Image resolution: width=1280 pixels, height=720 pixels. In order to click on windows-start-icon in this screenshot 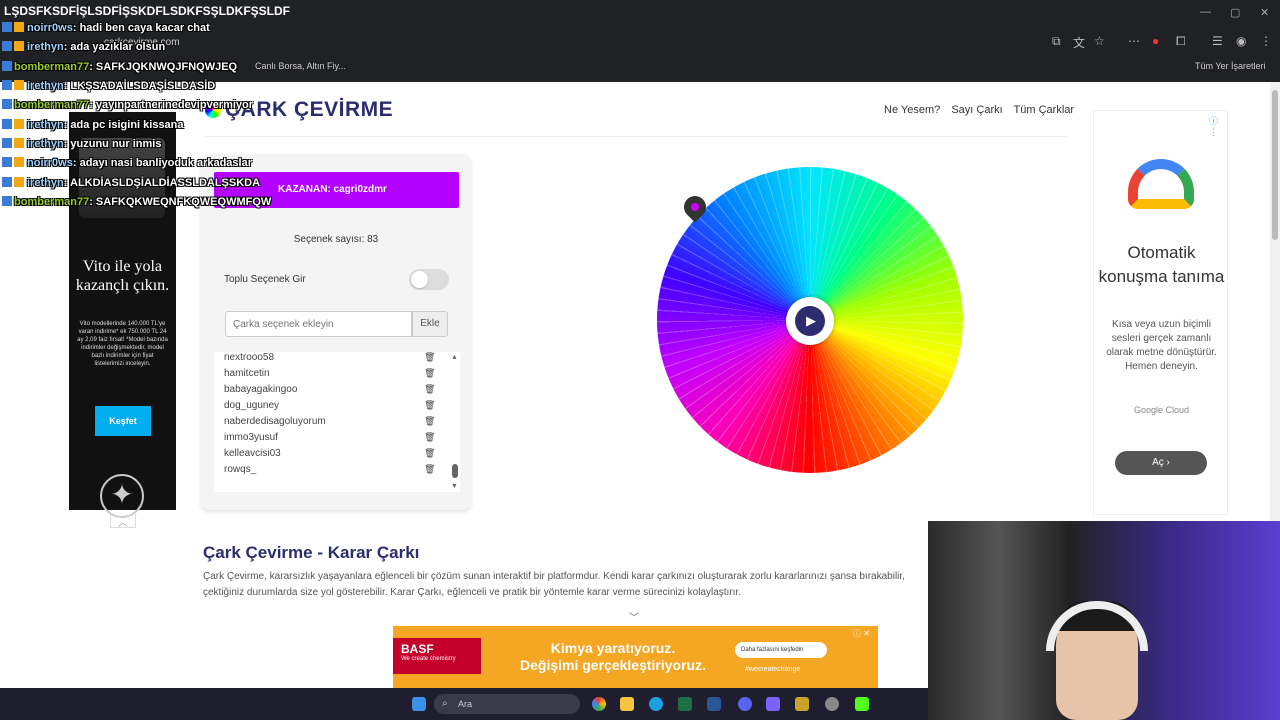, I will do `click(419, 704)`.